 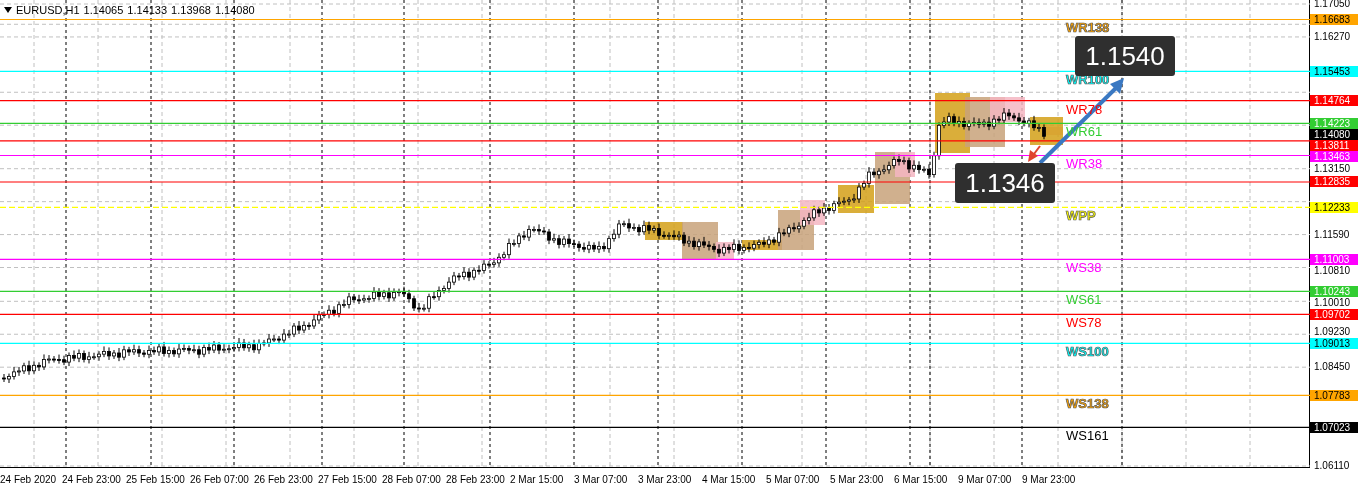 What do you see at coordinates (1332, 270) in the screenshot?
I see `price-label: 1.10810` at bounding box center [1332, 270].